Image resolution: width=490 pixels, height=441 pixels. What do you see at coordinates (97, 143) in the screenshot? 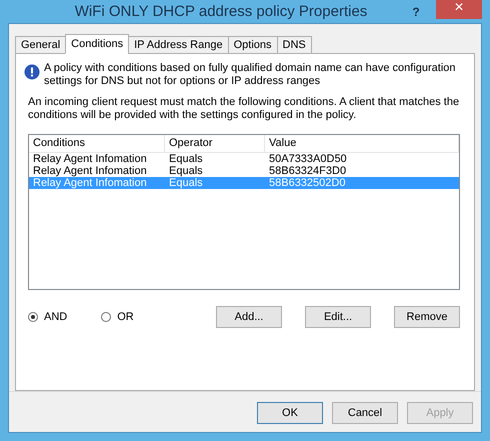
I see `column-header: Conditions` at bounding box center [97, 143].